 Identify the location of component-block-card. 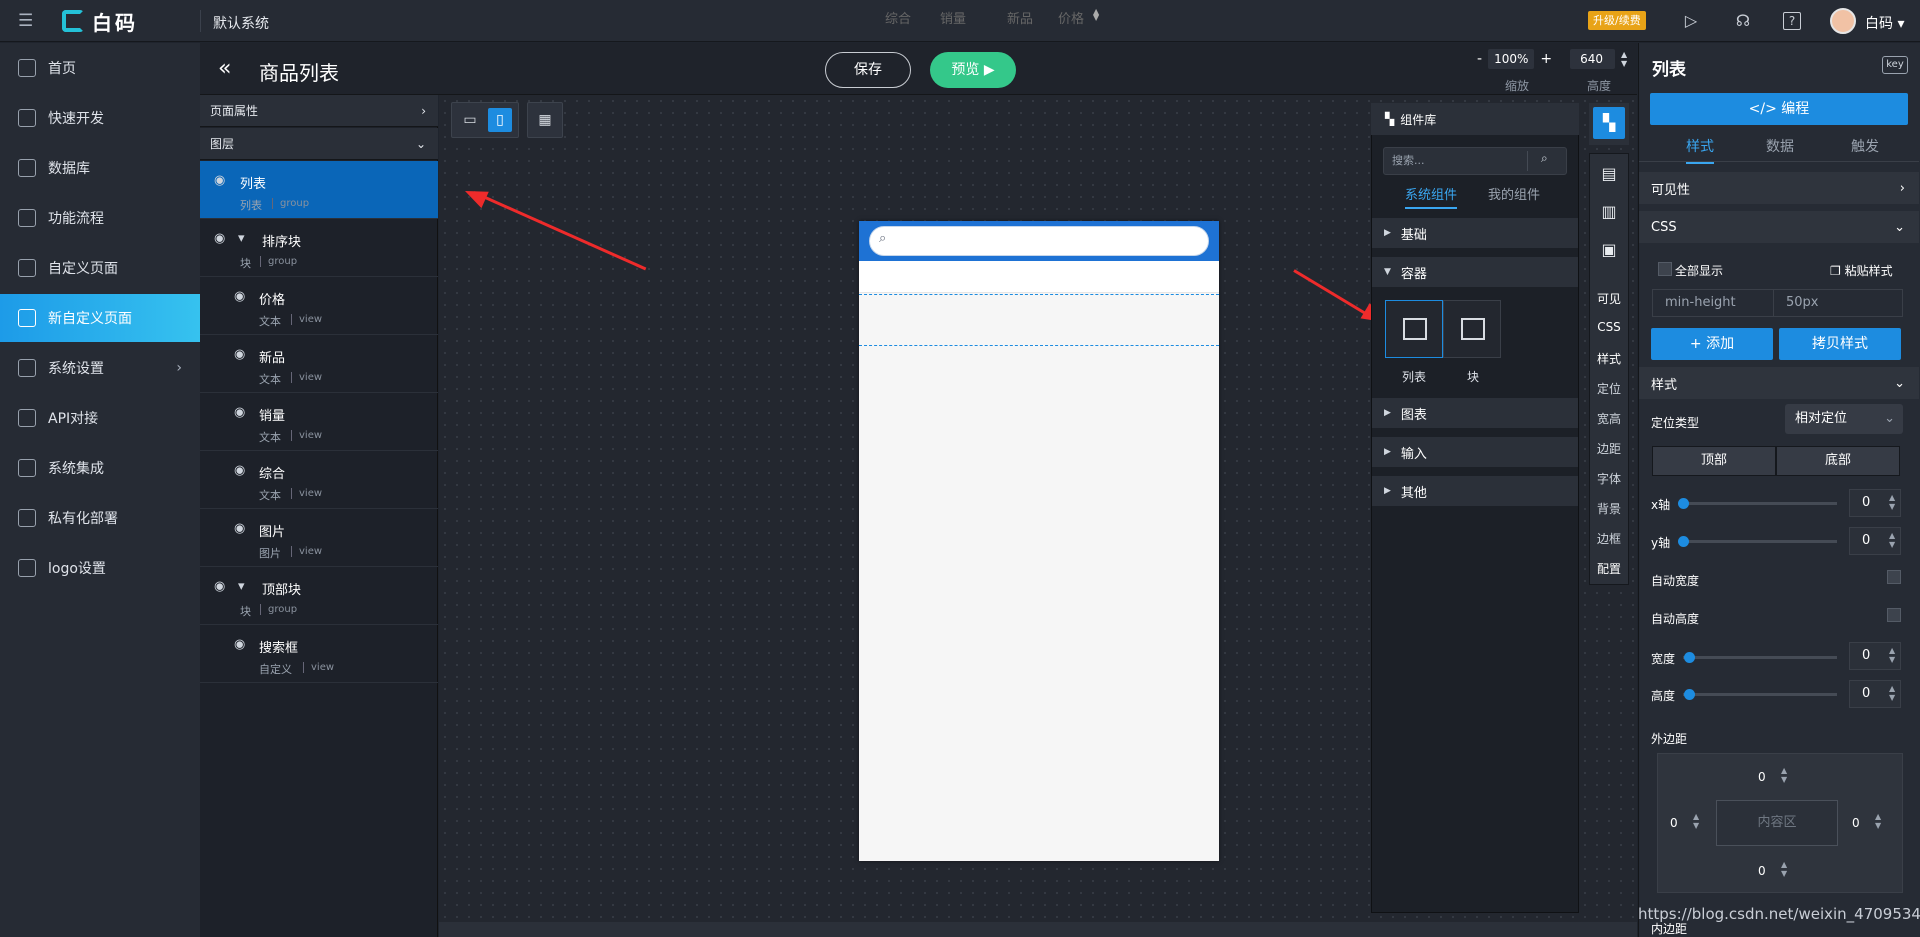
(1472, 329).